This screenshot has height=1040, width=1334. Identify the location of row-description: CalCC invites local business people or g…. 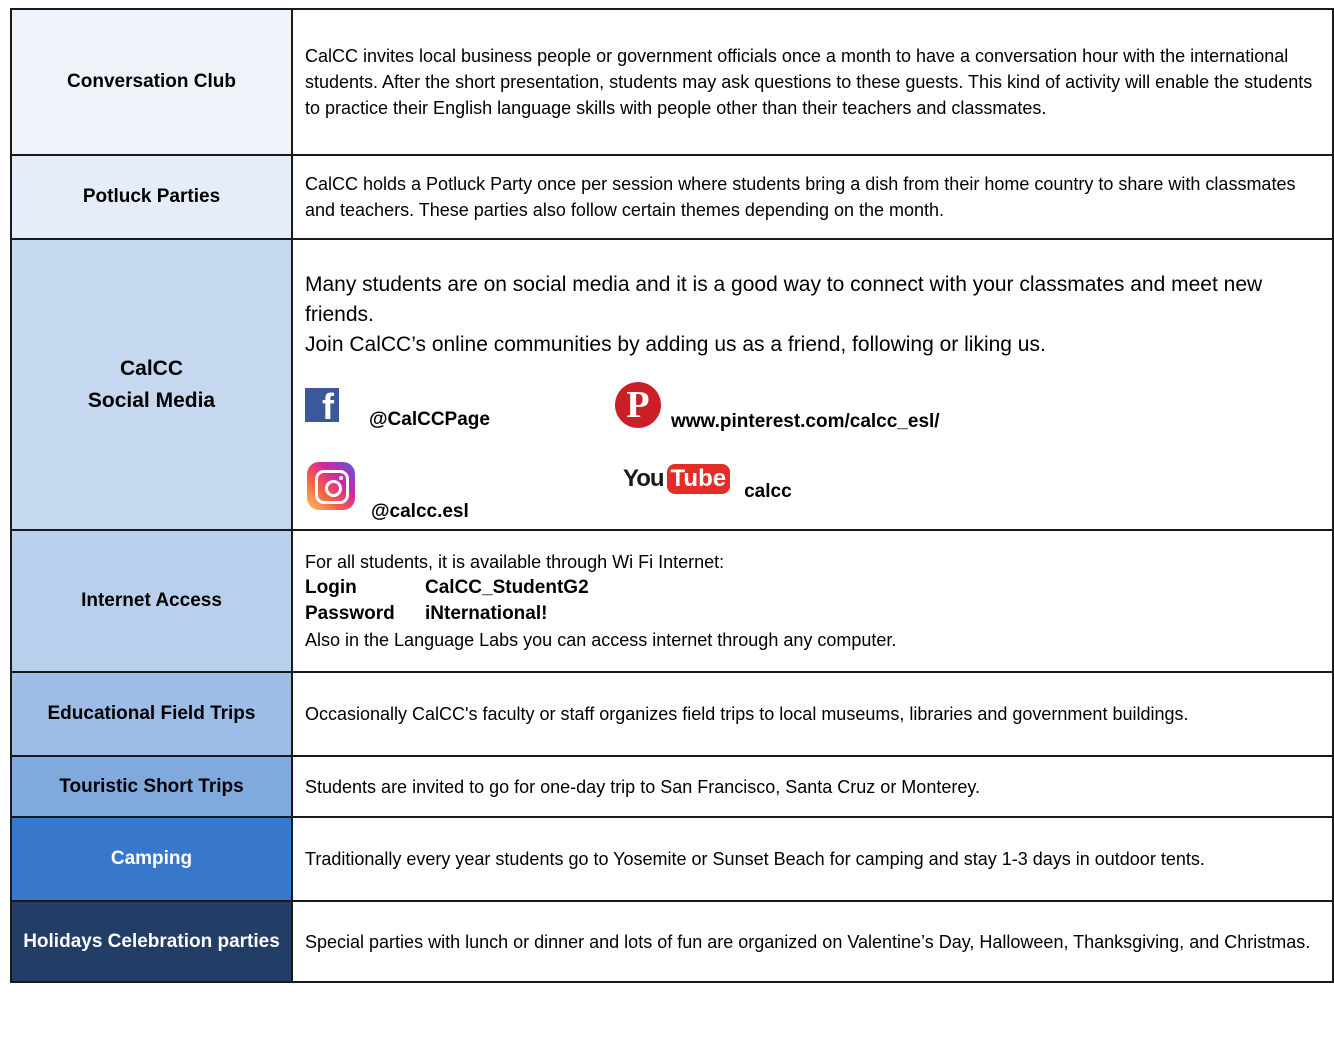
(812, 82).